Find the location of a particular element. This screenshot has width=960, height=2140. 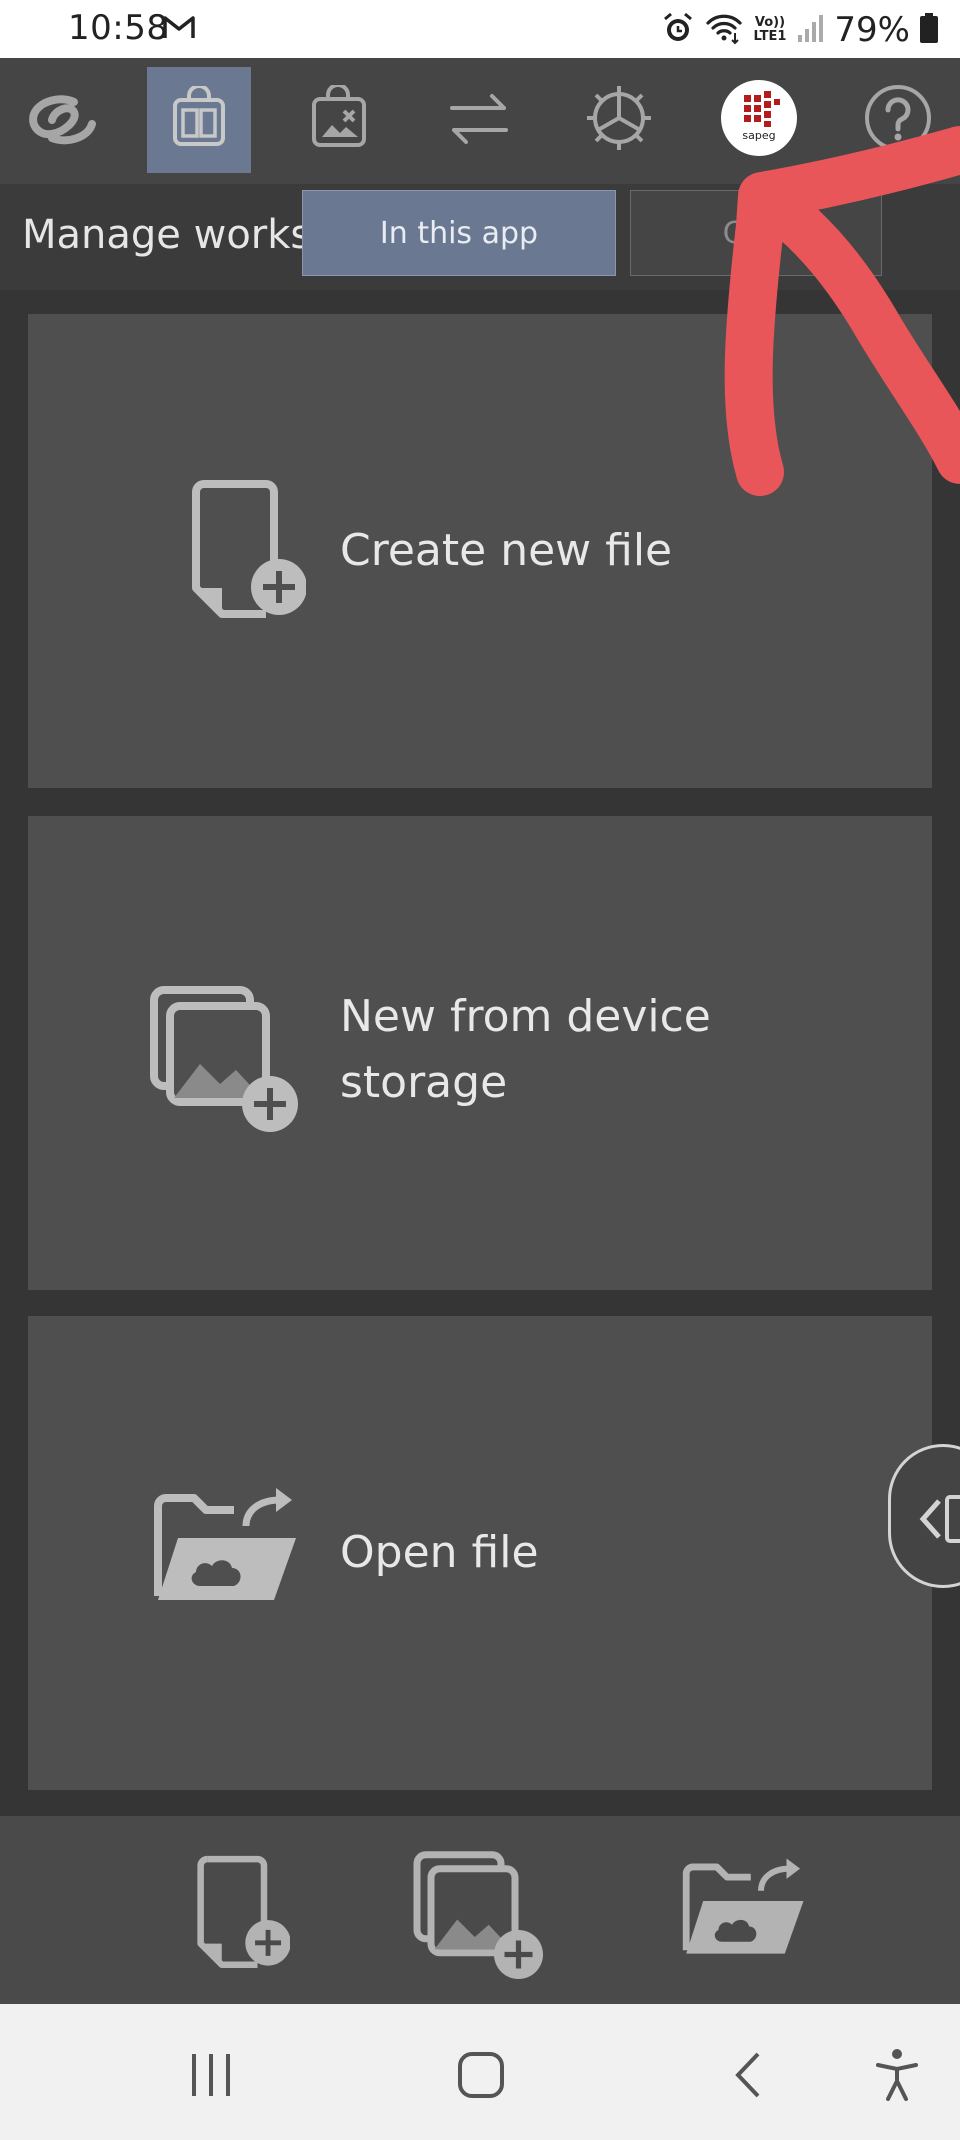

transfer-button is located at coordinates (479, 120).